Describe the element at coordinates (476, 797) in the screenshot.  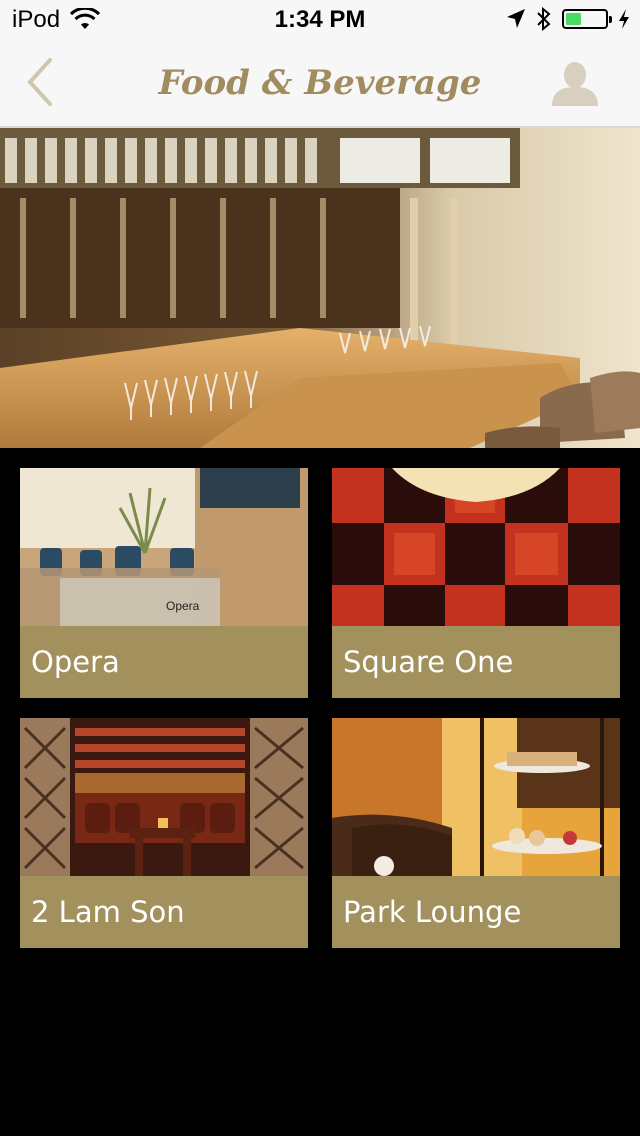
I see `park-lounge-afternoon-tea-photo` at that location.